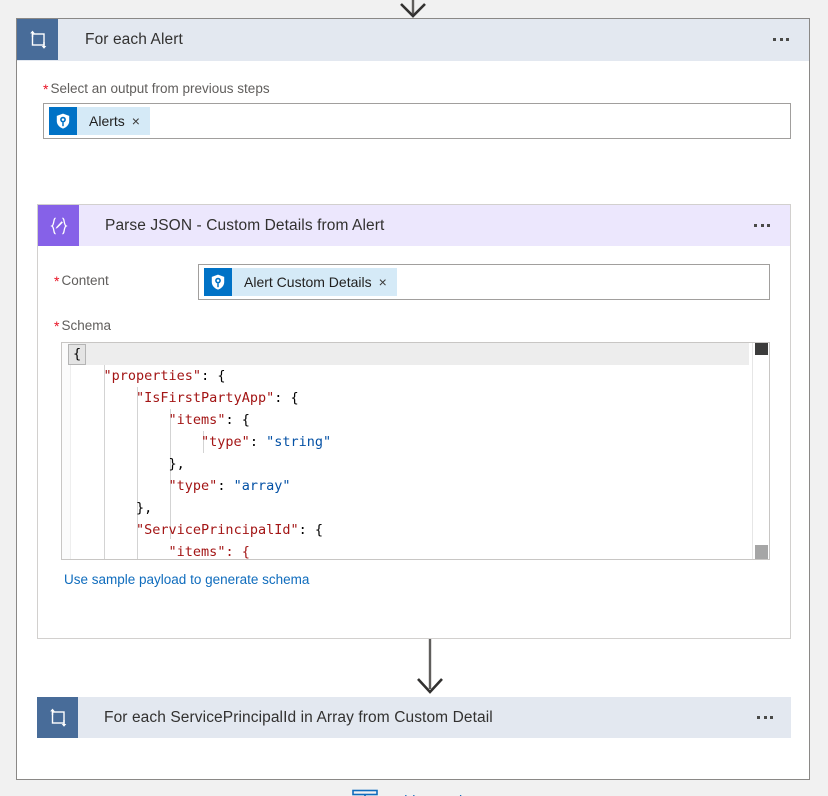 This screenshot has width=828, height=796. I want to click on code-line: "properties": {, so click(410, 376).